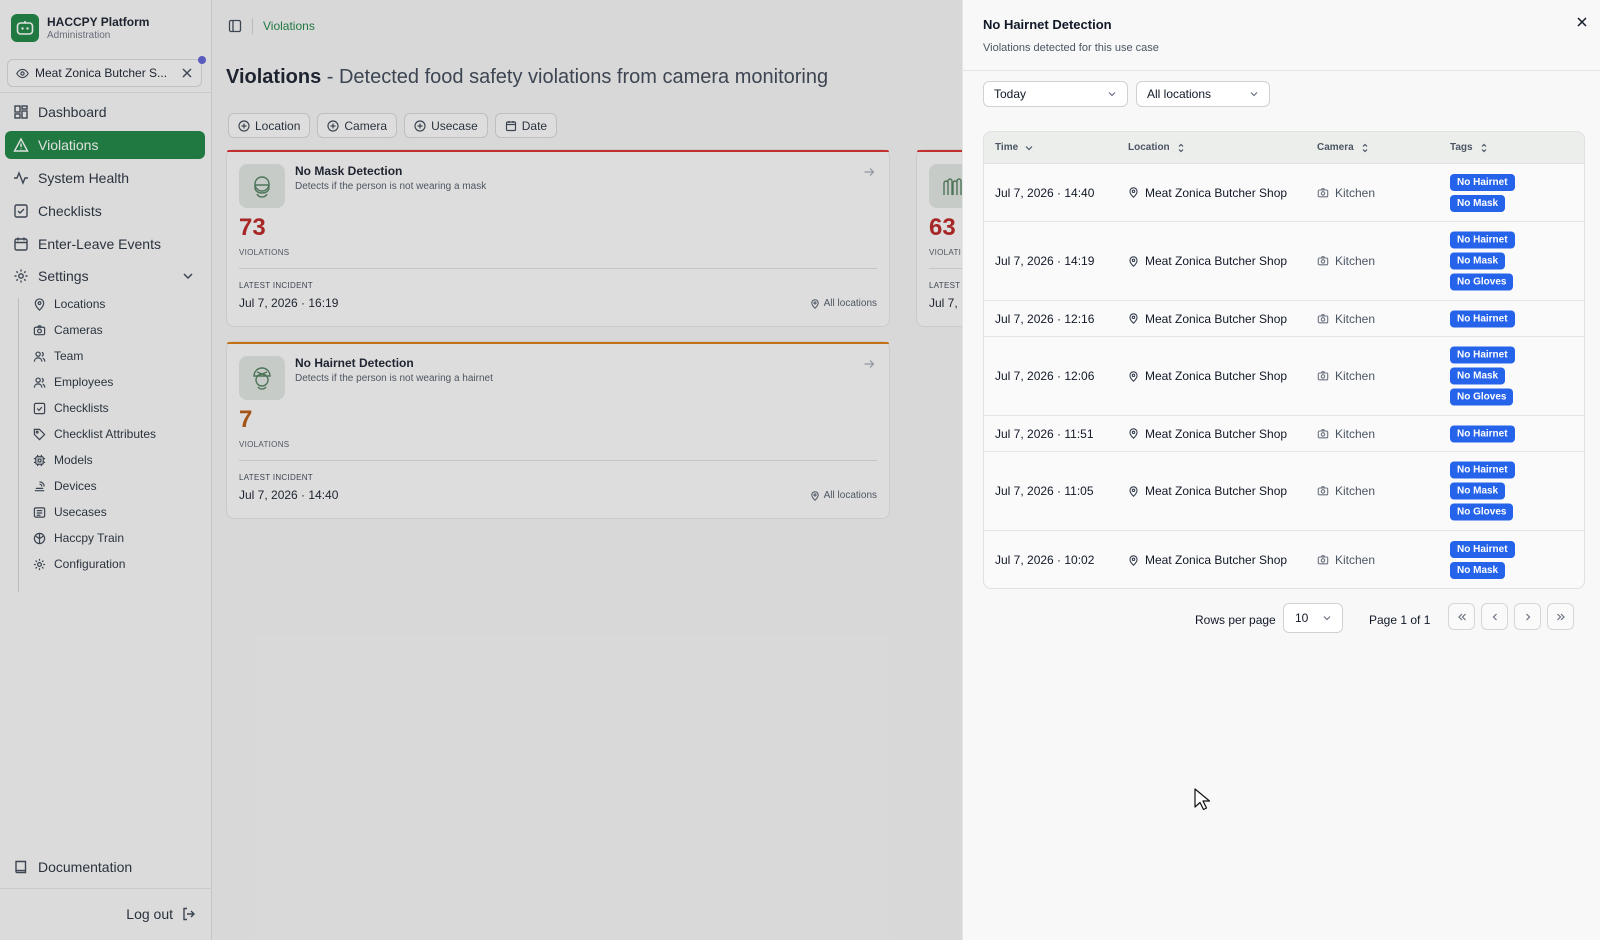  I want to click on close-icon, so click(1582, 22).